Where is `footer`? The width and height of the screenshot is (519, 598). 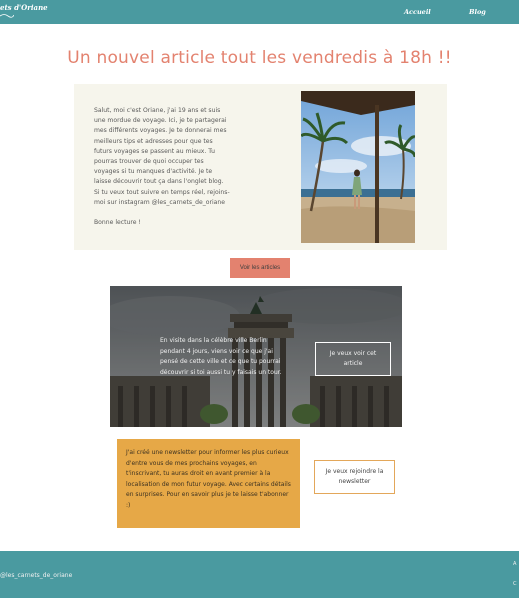
footer is located at coordinates (259, 574).